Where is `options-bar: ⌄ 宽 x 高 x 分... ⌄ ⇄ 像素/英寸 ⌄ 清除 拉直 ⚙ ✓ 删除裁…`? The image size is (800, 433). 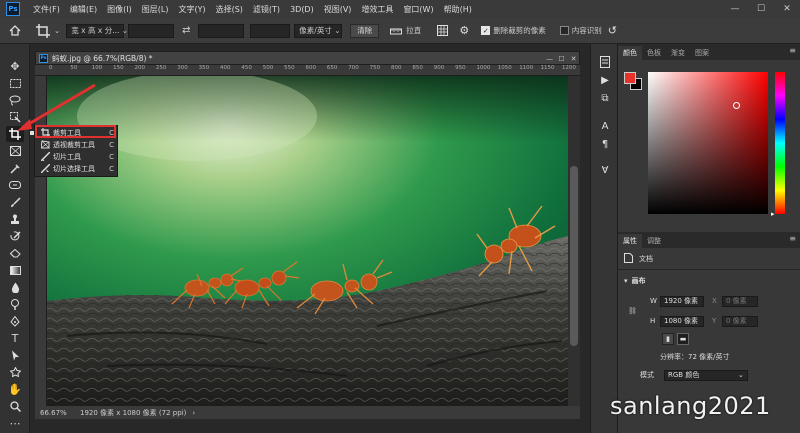 options-bar: ⌄ 宽 x 高 x 分... ⌄ ⇄ 像素/英寸 ⌄ 清除 拉直 ⚙ ✓ 删除裁… is located at coordinates (400, 31).